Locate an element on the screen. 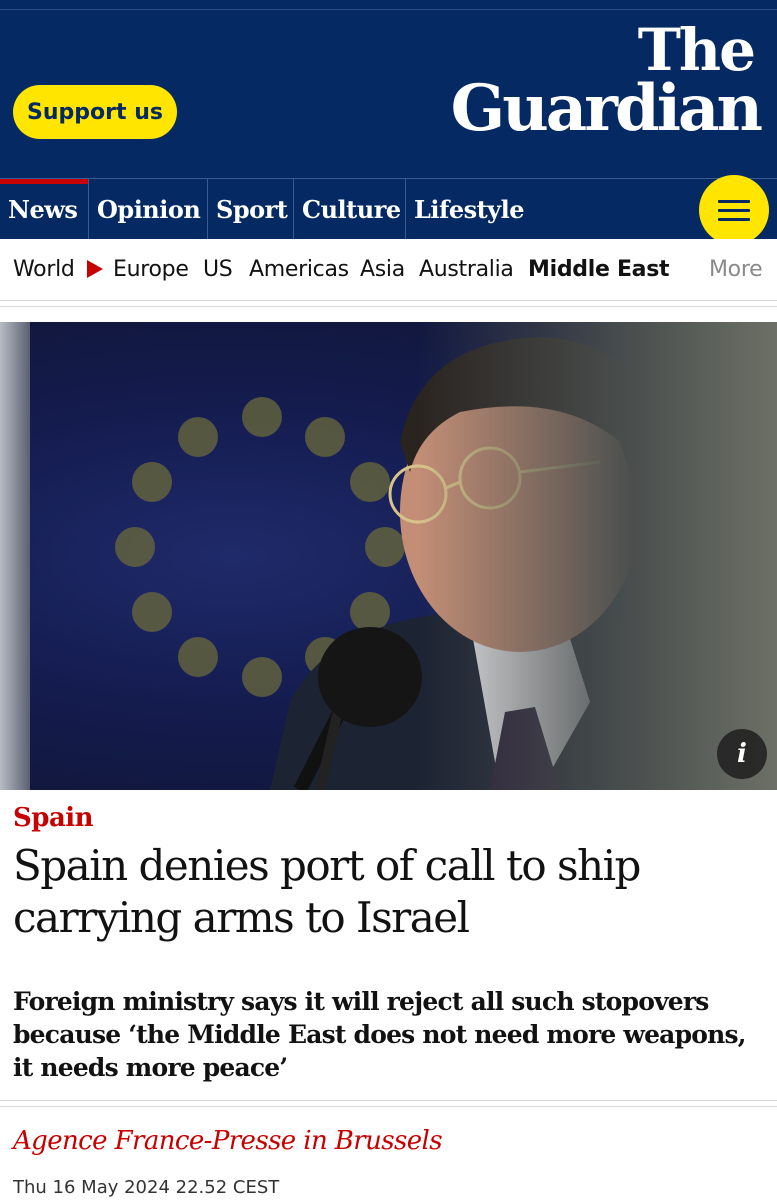 This screenshot has height=1200, width=777. pillar-opinion: Opinion is located at coordinates (148, 209).